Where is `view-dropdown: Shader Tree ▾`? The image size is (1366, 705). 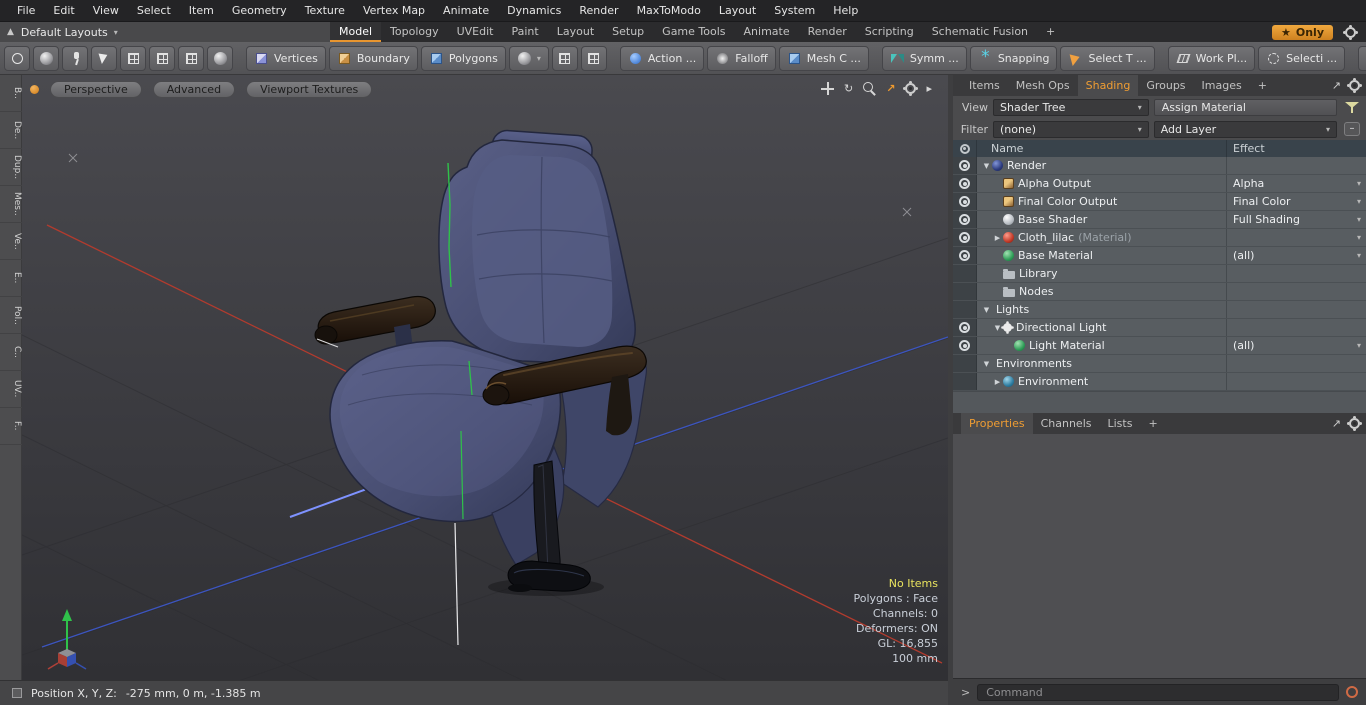 view-dropdown: Shader Tree ▾ is located at coordinates (1071, 107).